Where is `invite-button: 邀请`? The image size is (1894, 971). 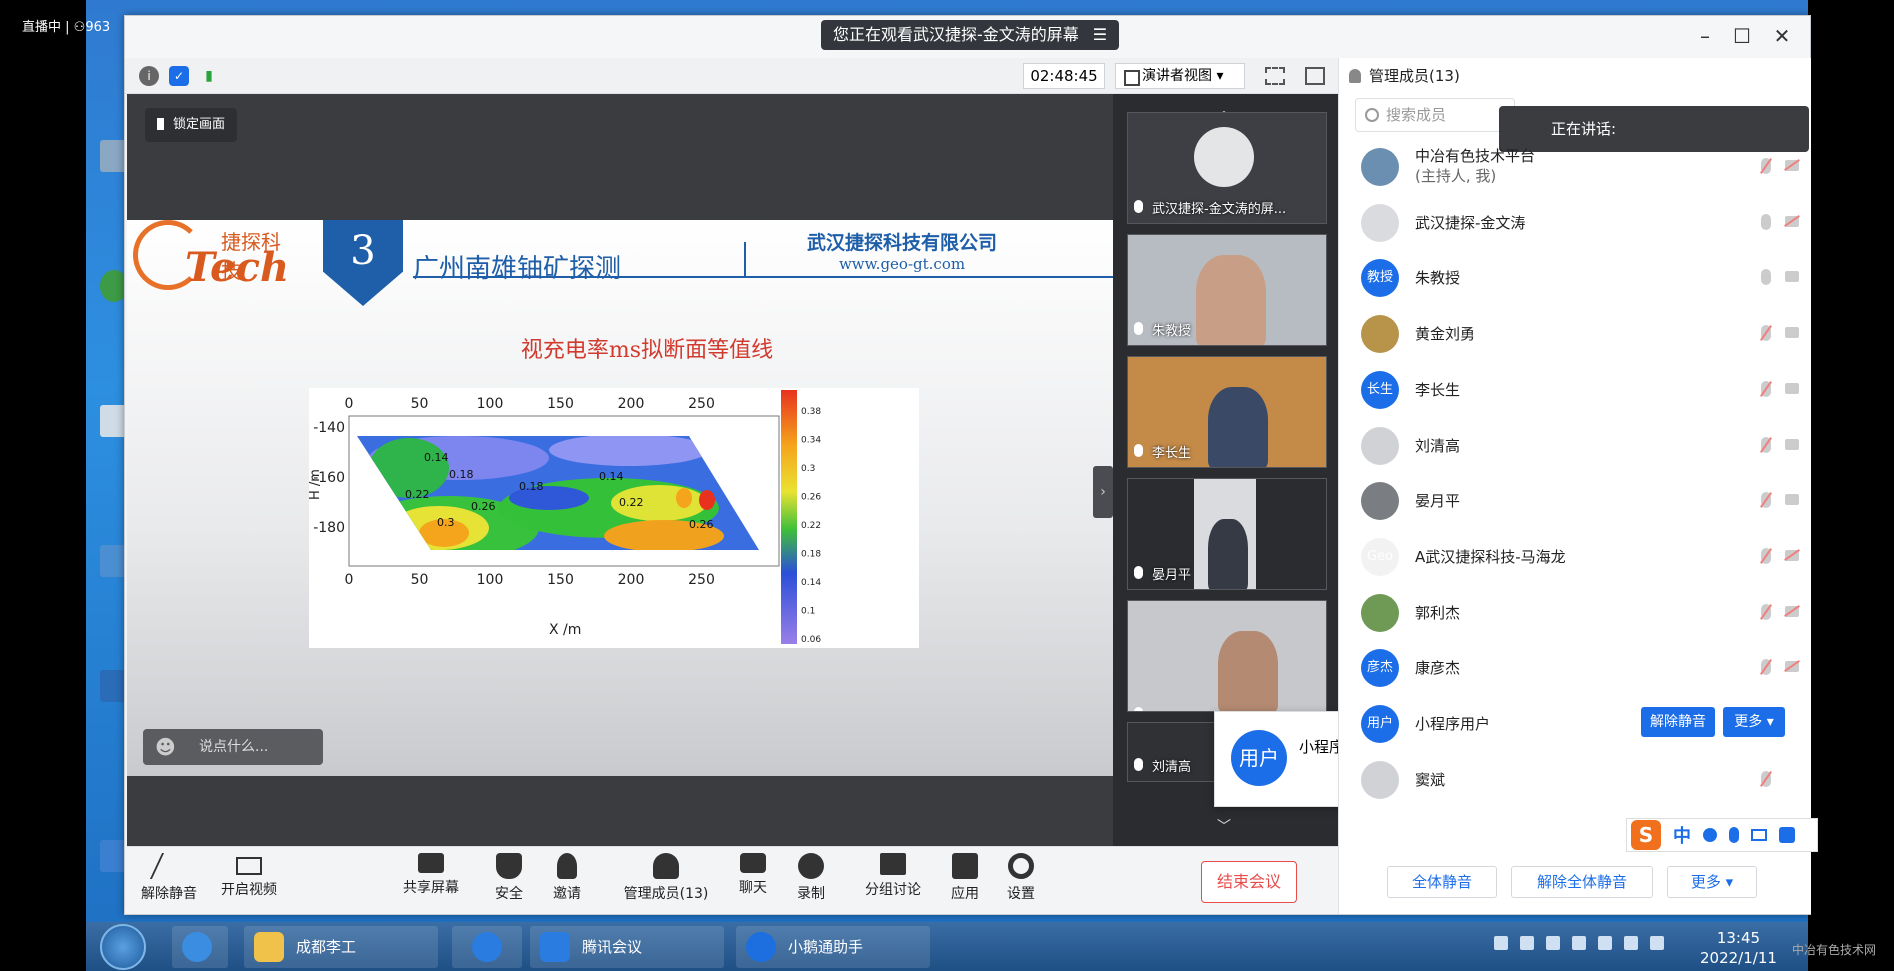 invite-button: 邀请 is located at coordinates (567, 878).